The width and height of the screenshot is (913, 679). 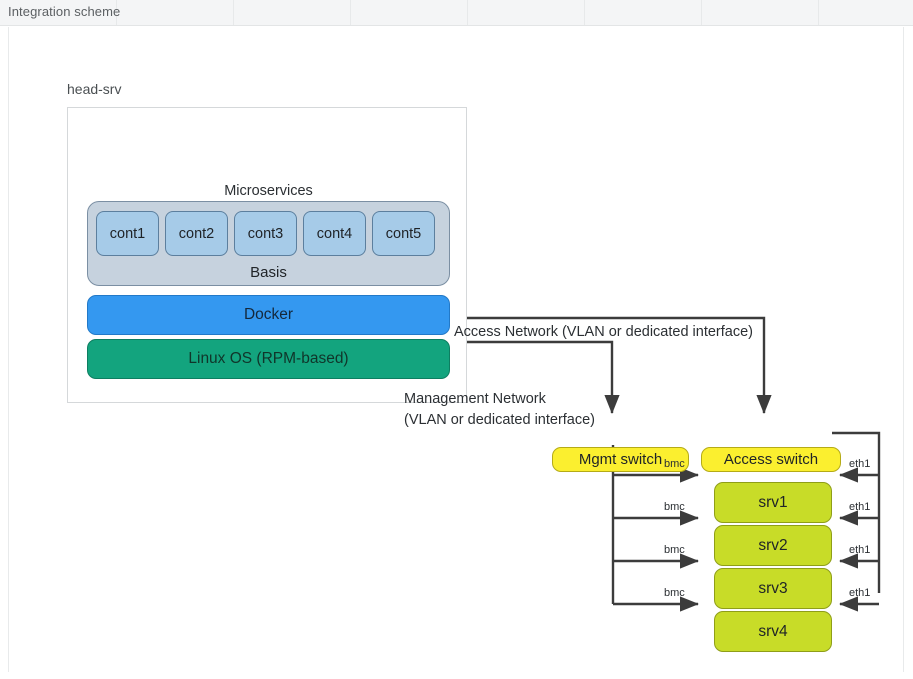 What do you see at coordinates (860, 507) in the screenshot?
I see `port-label-eth1-srv2: eth1` at bounding box center [860, 507].